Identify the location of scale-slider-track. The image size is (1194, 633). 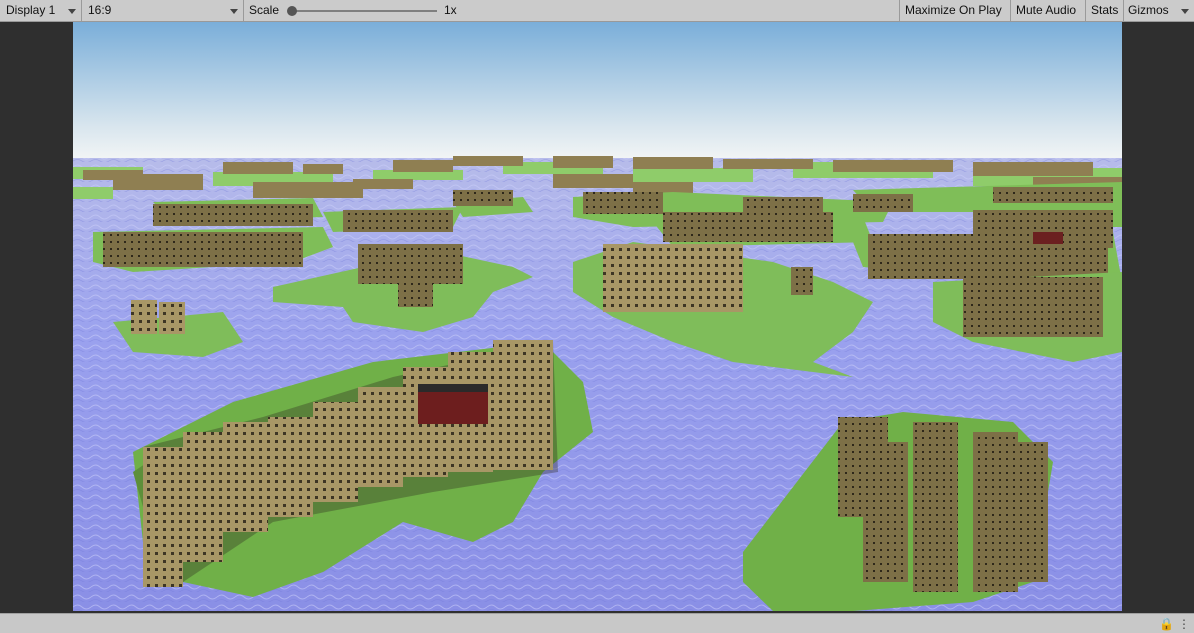
(364, 11).